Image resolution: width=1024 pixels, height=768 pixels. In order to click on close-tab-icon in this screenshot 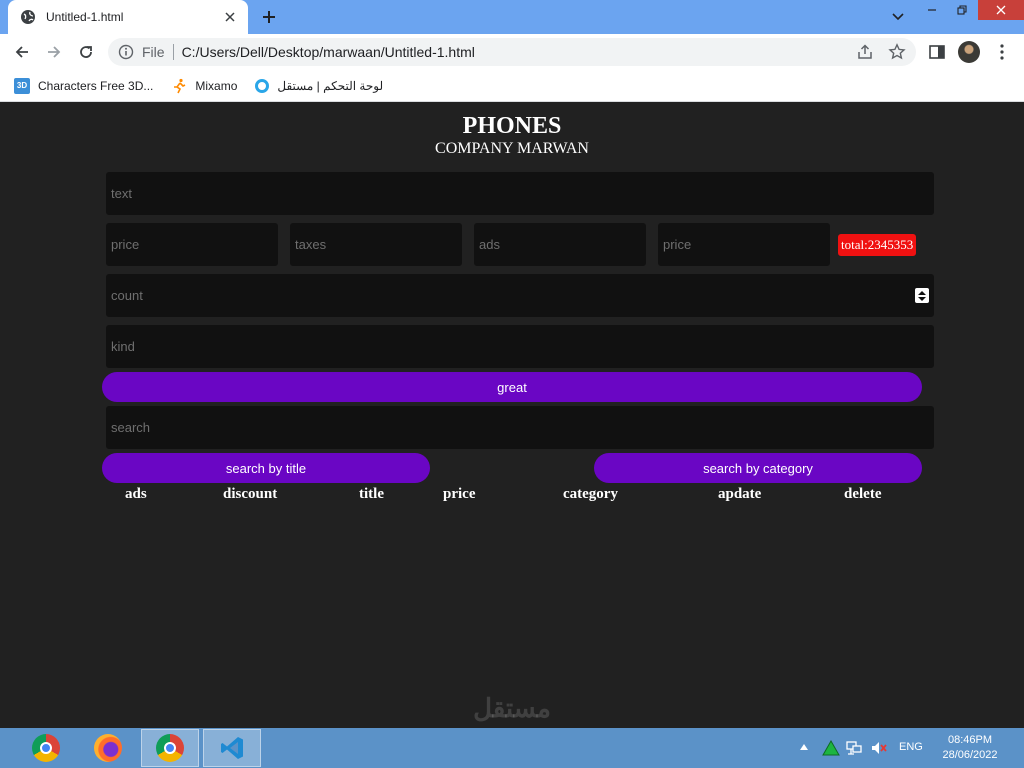, I will do `click(230, 17)`.